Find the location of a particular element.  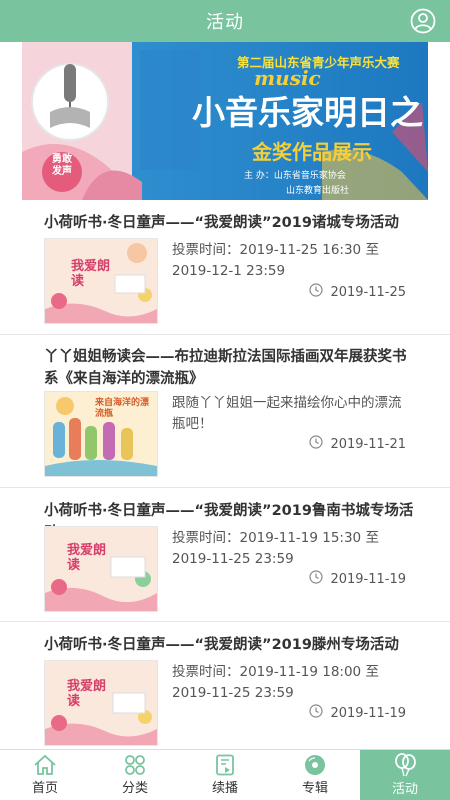

tab-home: 首页 is located at coordinates (45, 775).